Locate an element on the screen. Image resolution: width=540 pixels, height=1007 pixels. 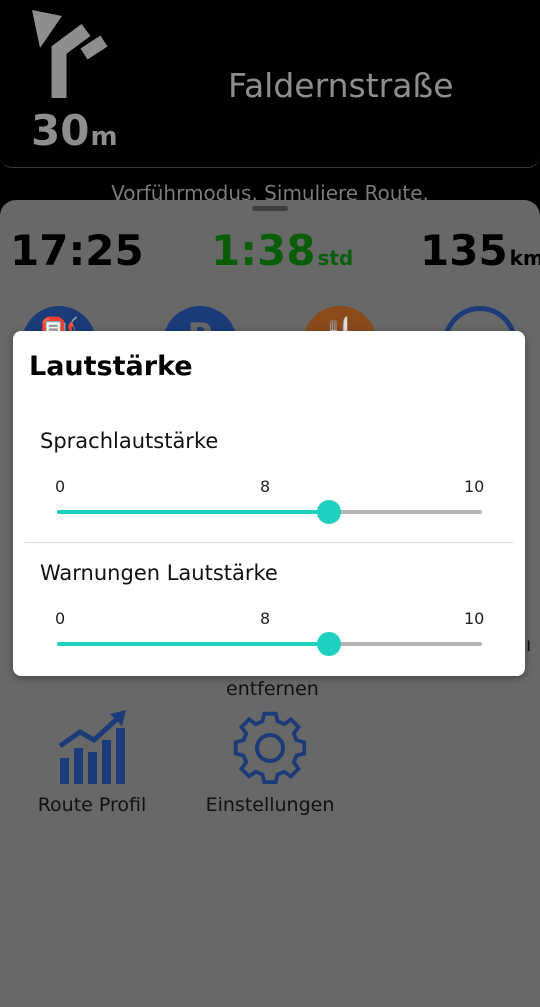
sheet-drag-handle is located at coordinates (270, 208).